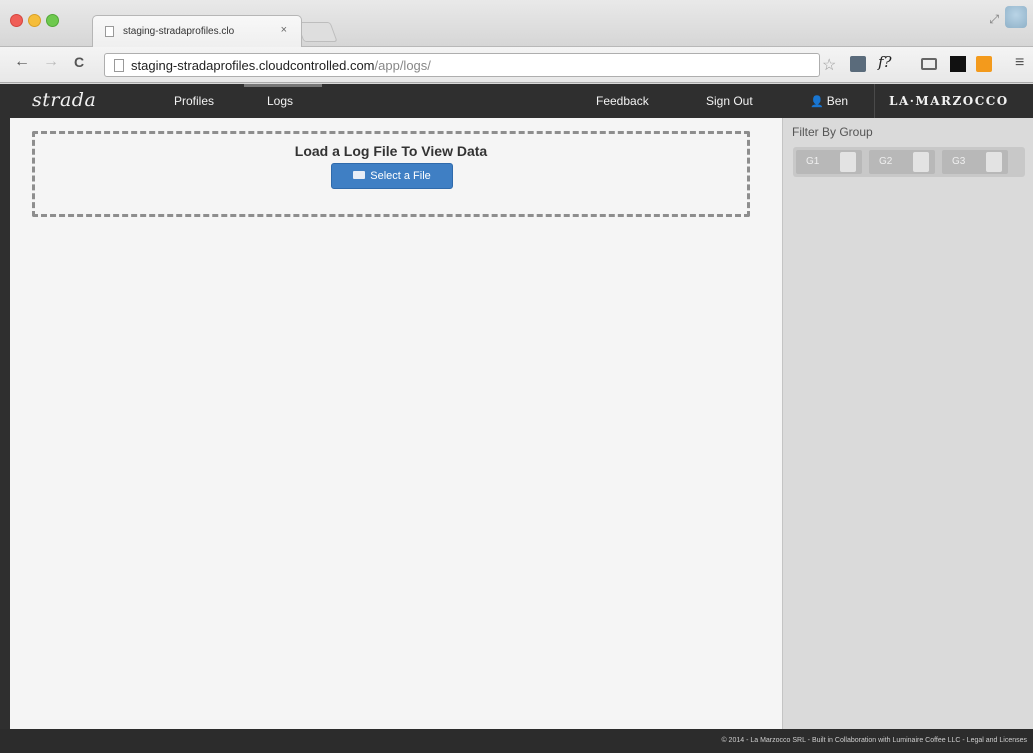 Image resolution: width=1033 pixels, height=753 pixels. I want to click on tab-title: staging-stradaprofiles.clo, so click(179, 31).